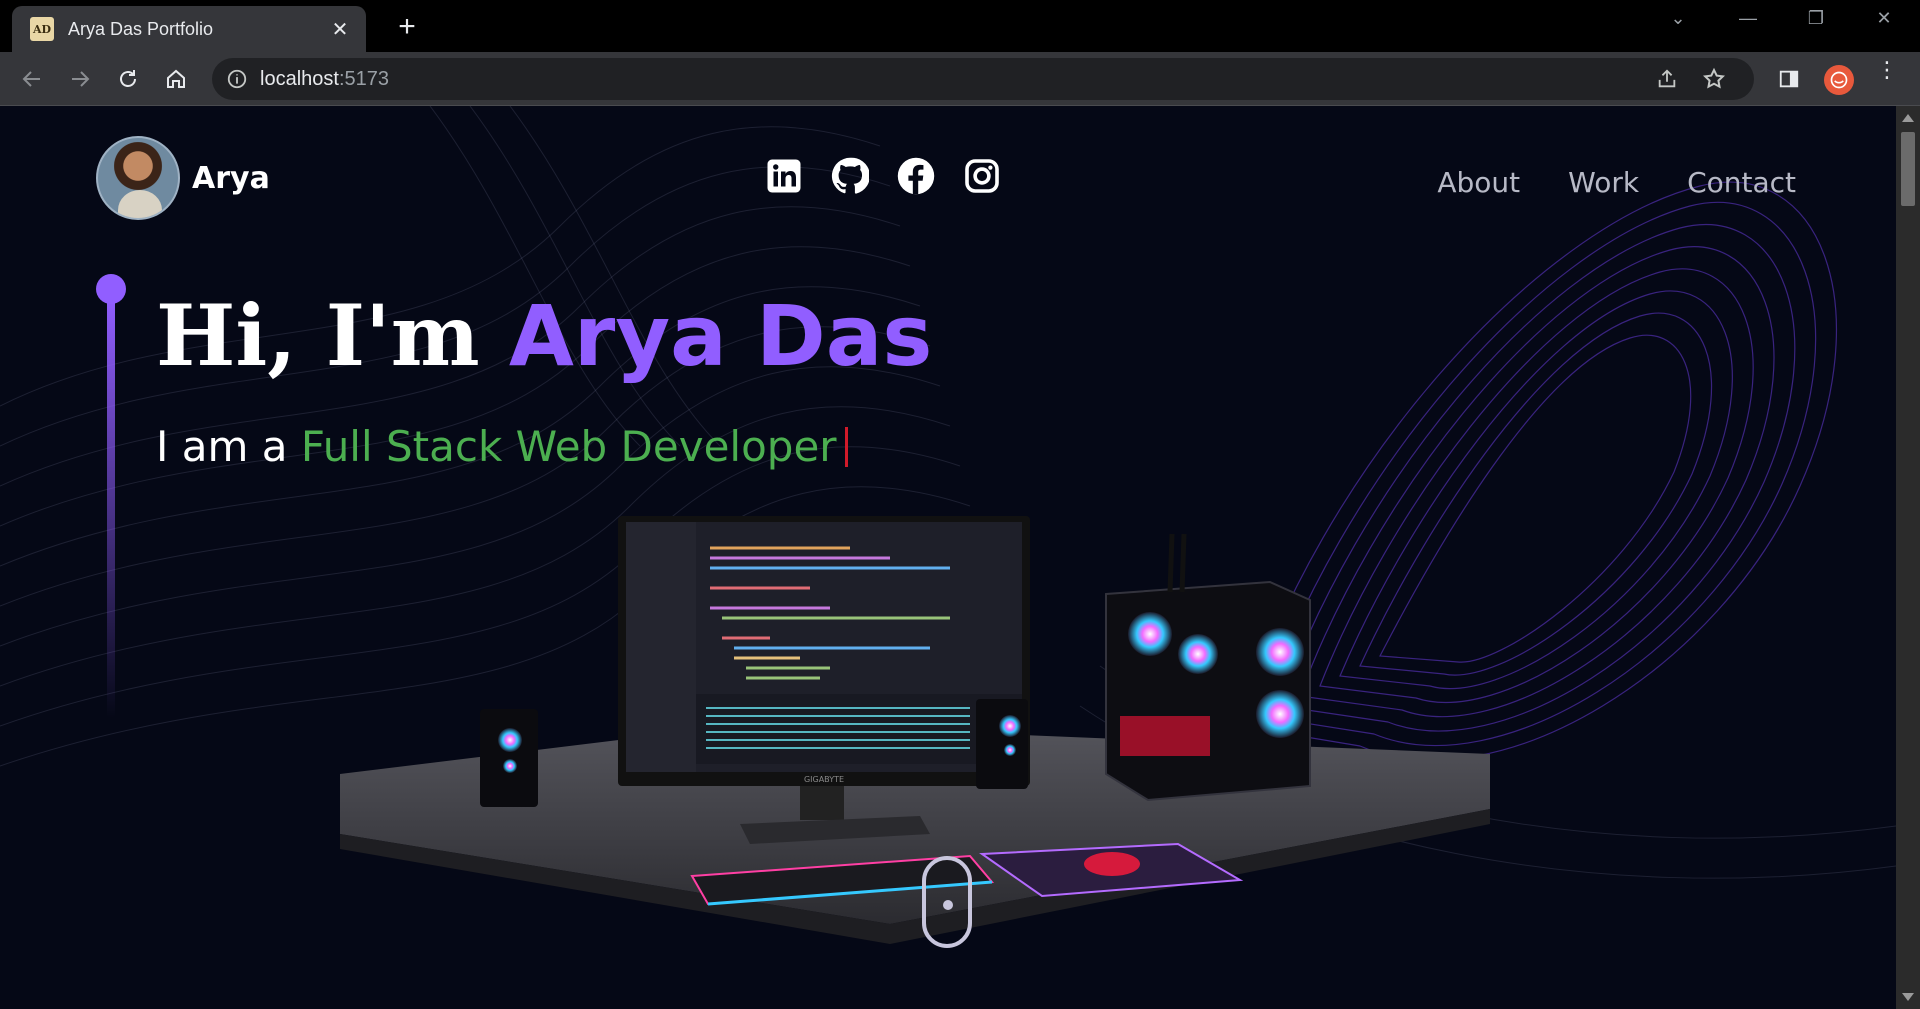 Image resolution: width=1920 pixels, height=1009 pixels. I want to click on address-bar: localhost:5173, so click(983, 79).